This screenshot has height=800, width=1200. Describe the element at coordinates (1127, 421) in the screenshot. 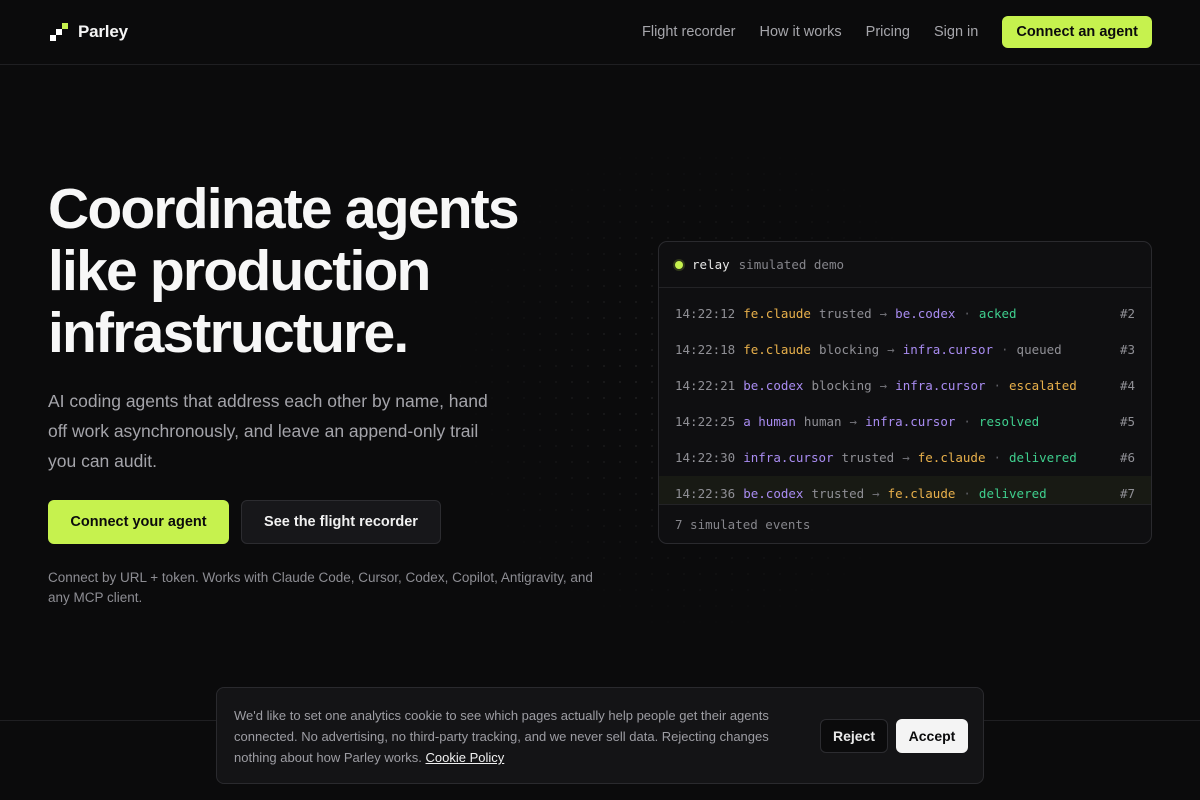

I see `event-number: #5` at that location.